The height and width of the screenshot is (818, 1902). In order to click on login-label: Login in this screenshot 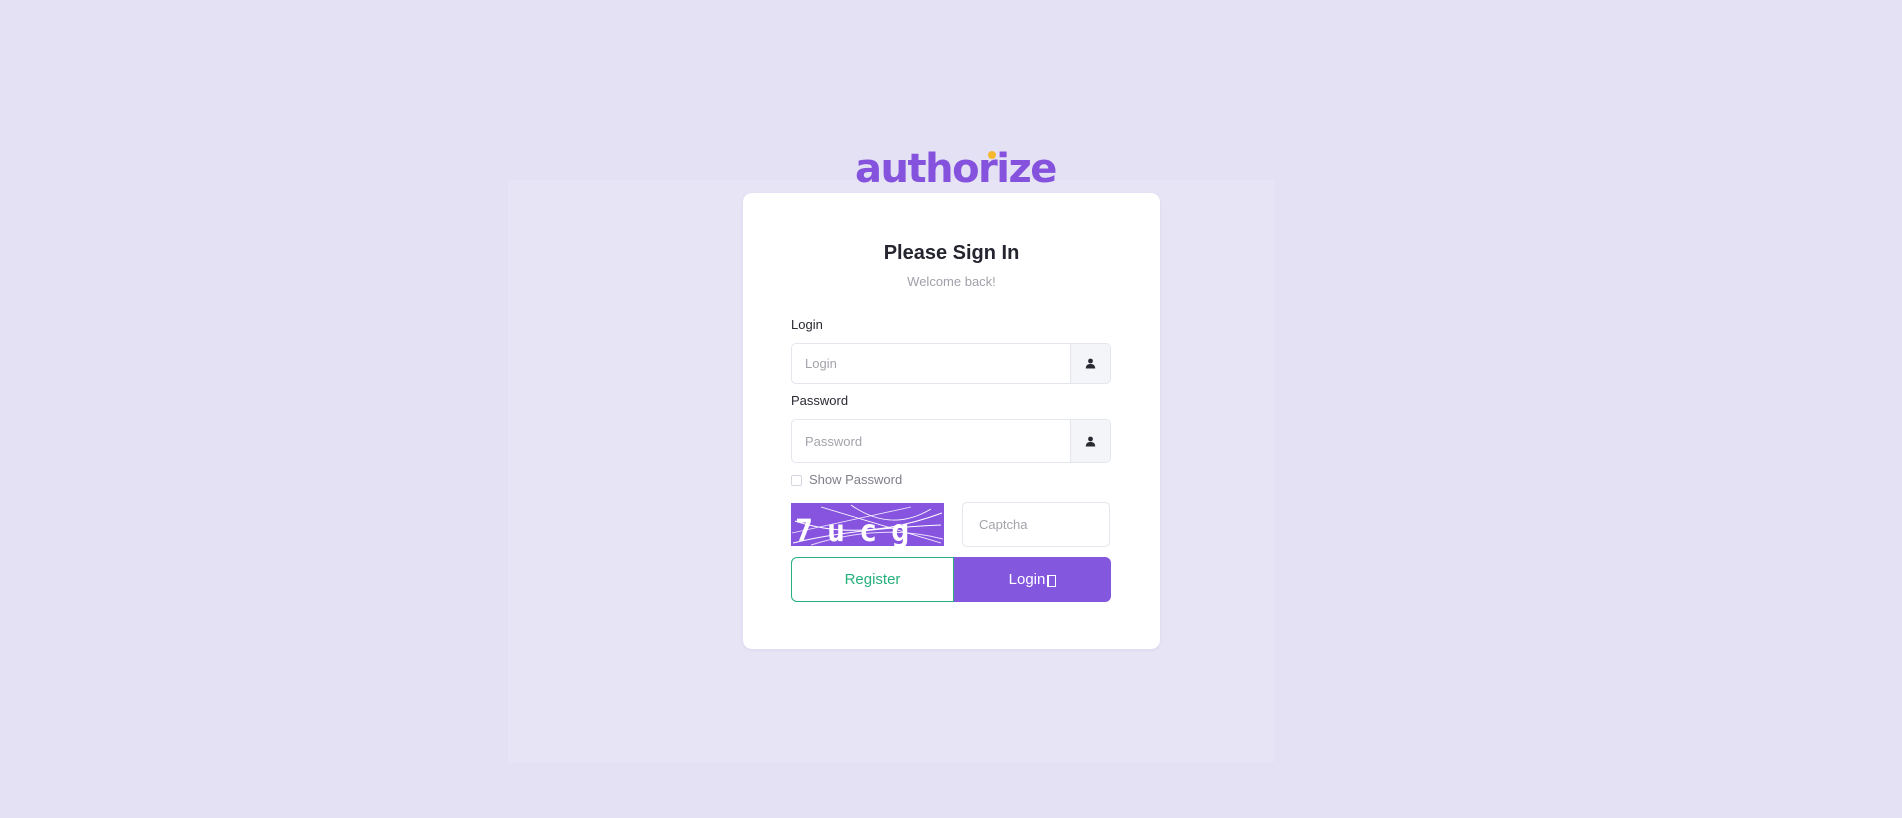, I will do `click(807, 324)`.